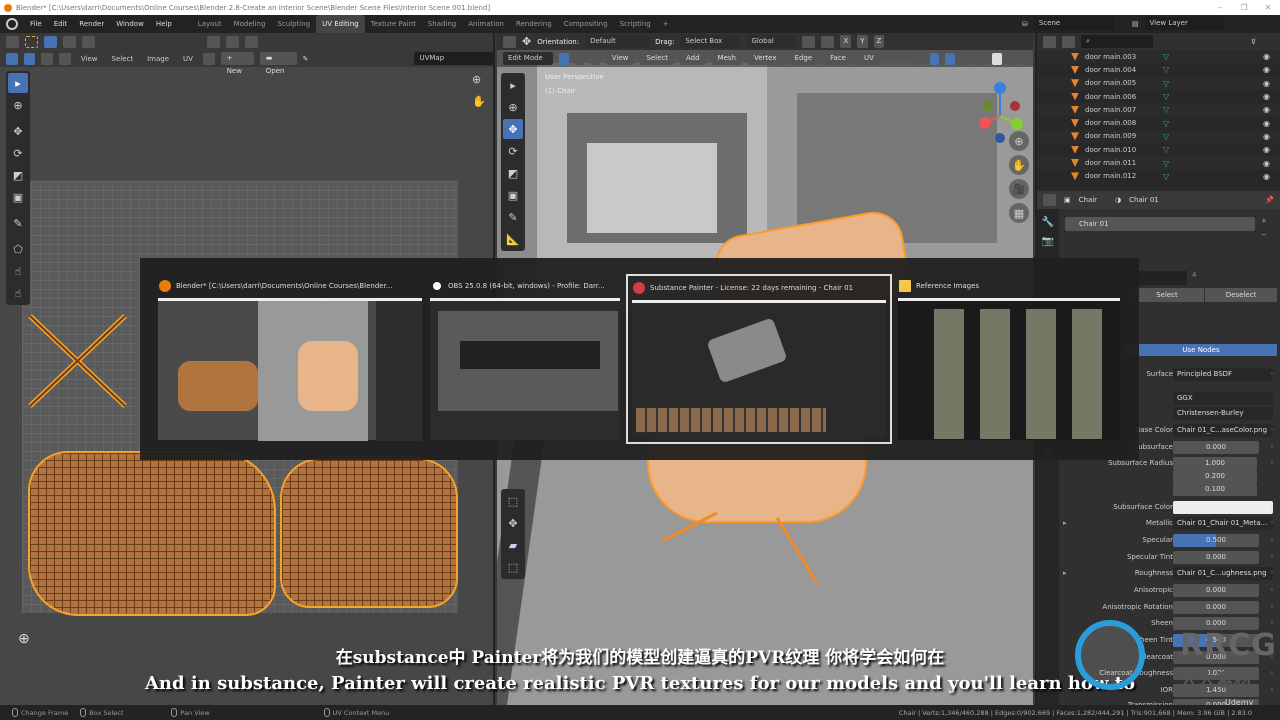 Image resolution: width=1280 pixels, height=720 pixels. I want to click on transform-space-dropdown: Global, so click(771, 41).